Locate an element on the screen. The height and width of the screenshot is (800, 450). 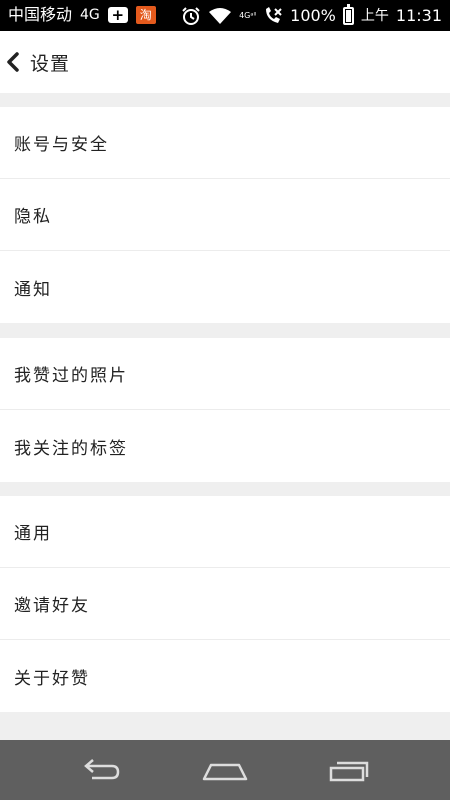
nav-back-button is located at coordinates (100, 770).